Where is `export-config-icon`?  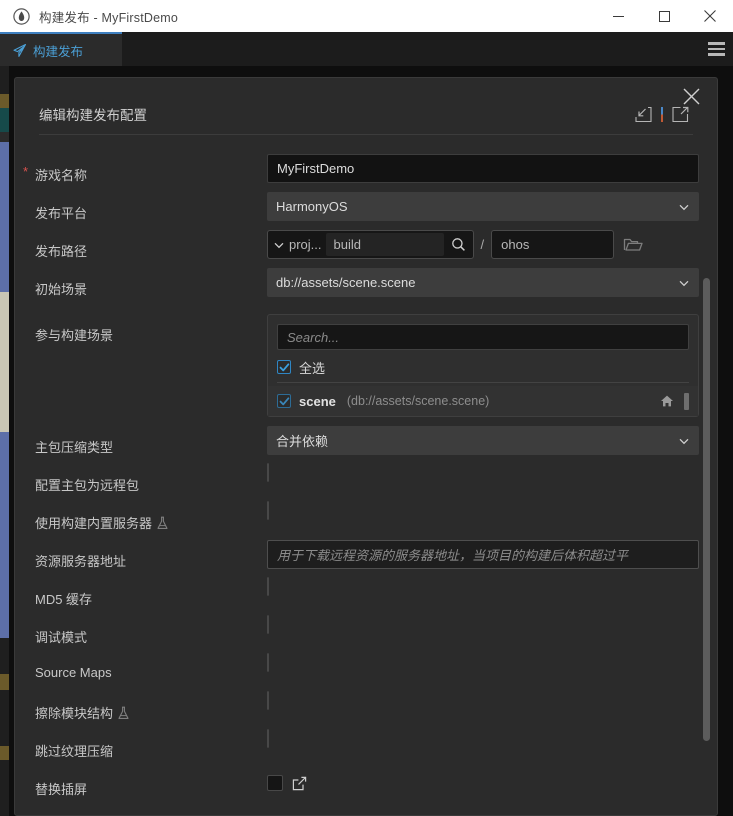 export-config-icon is located at coordinates (680, 114).